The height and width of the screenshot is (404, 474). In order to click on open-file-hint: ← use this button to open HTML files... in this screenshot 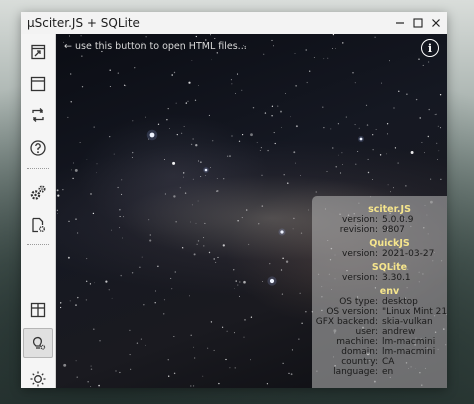, I will do `click(155, 46)`.